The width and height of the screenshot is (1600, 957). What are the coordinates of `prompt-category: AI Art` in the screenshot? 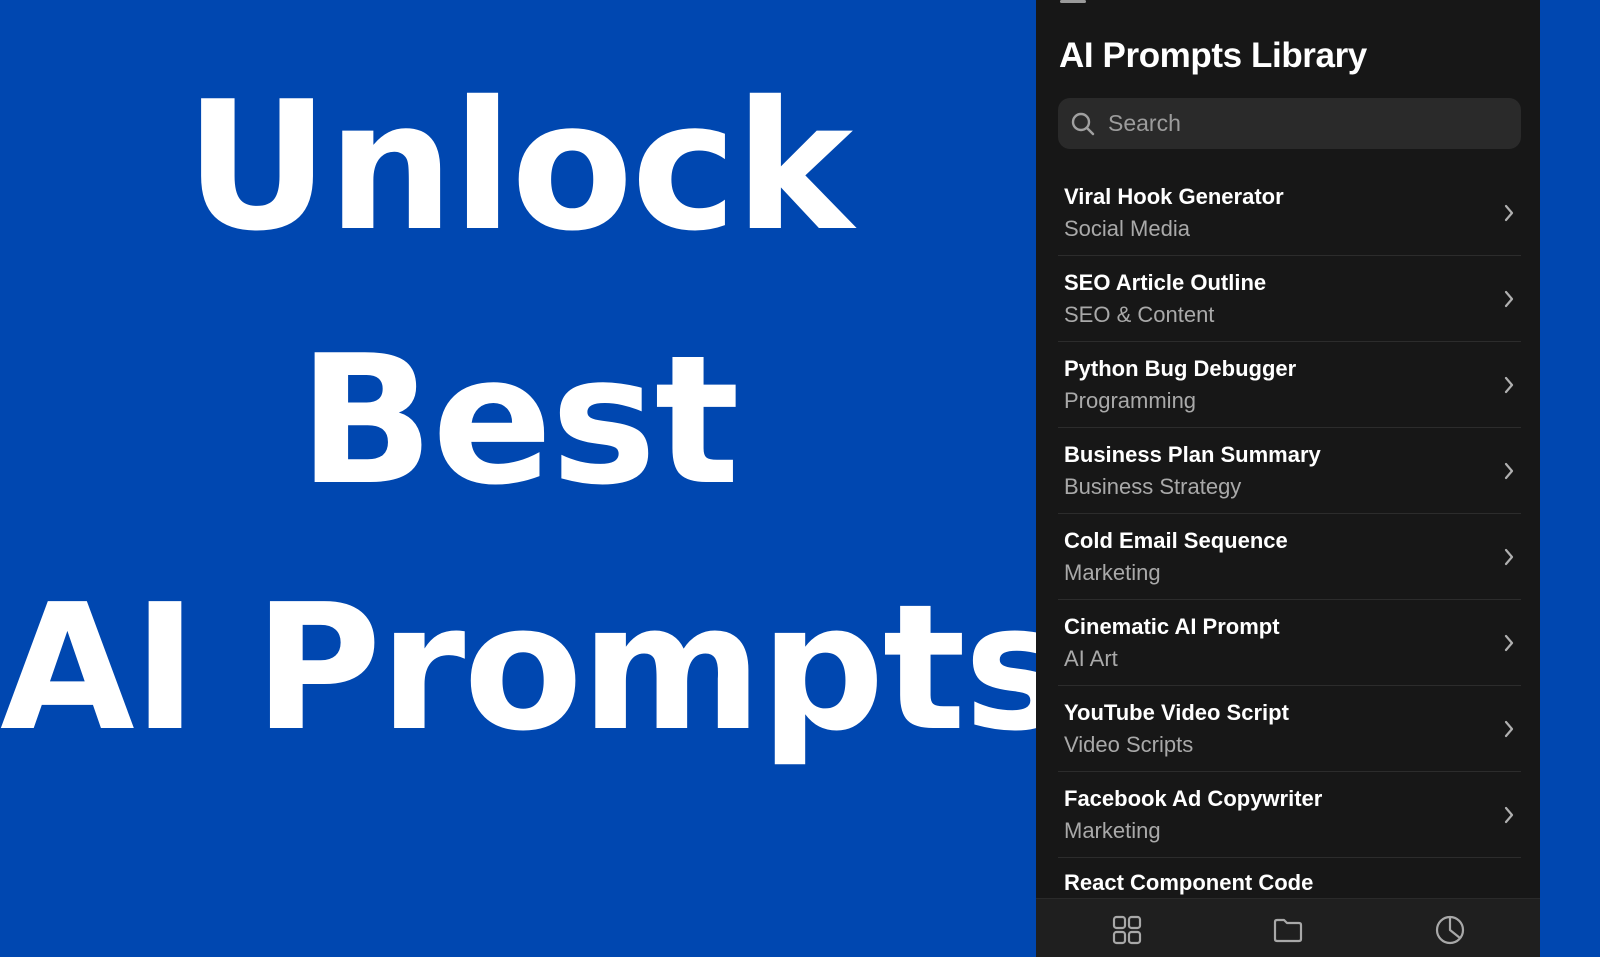 It's located at (1091, 658).